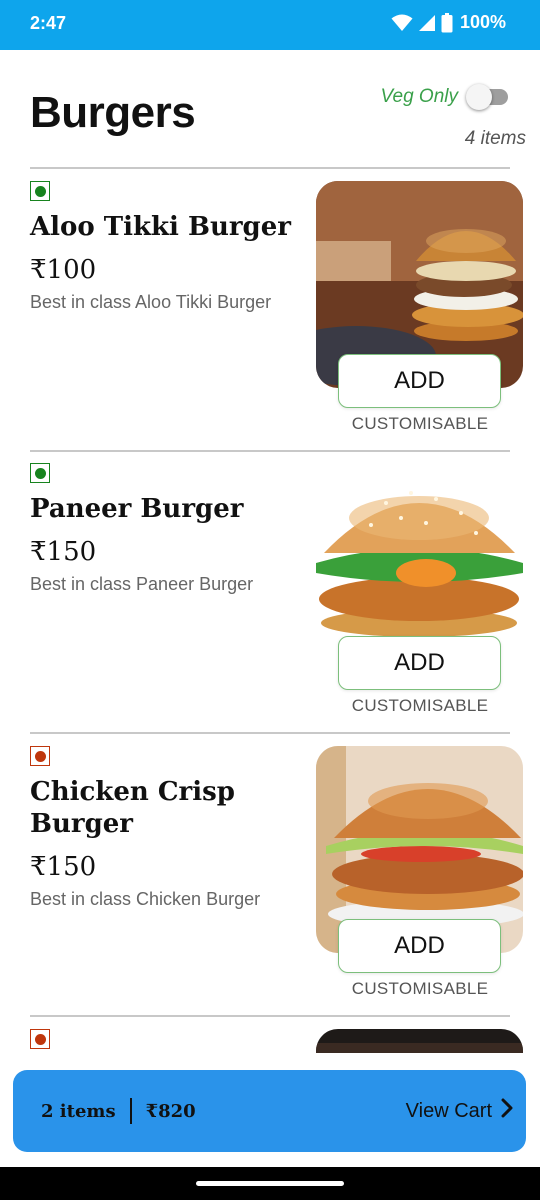 Image resolution: width=540 pixels, height=1200 pixels. I want to click on item-name: Paneer Burger, so click(137, 509).